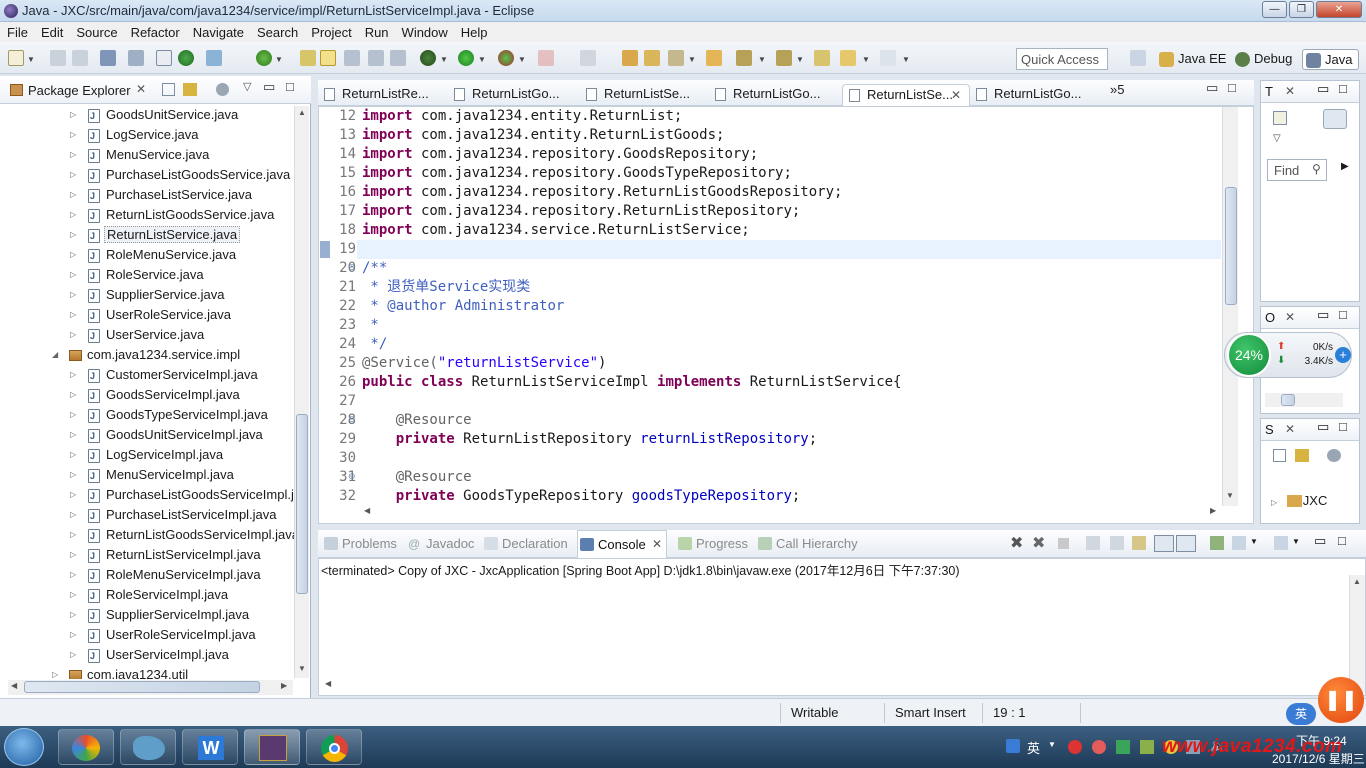 This screenshot has height=768, width=1366. I want to click on tree-item: ▷GoodsUnitServiceImpl.java, so click(166, 435).